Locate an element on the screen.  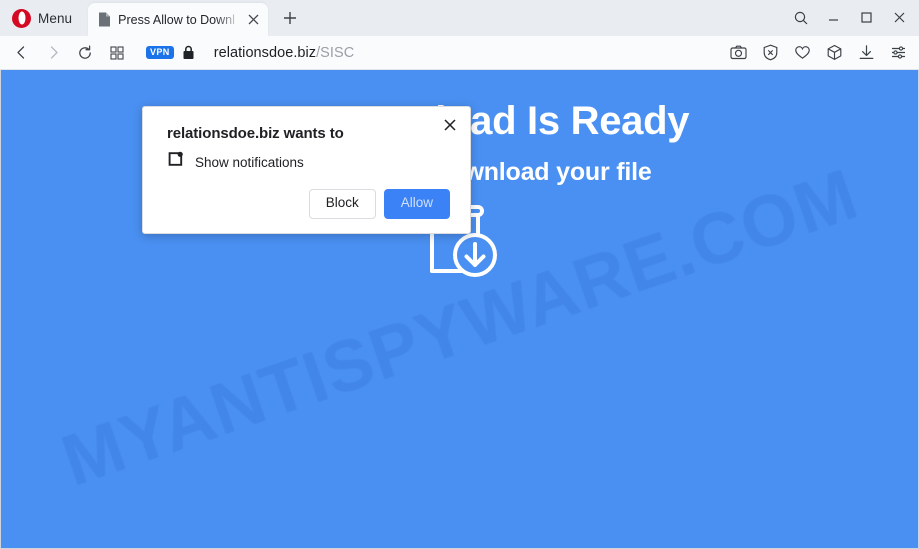
maximize-icon is located at coordinates (866, 17).